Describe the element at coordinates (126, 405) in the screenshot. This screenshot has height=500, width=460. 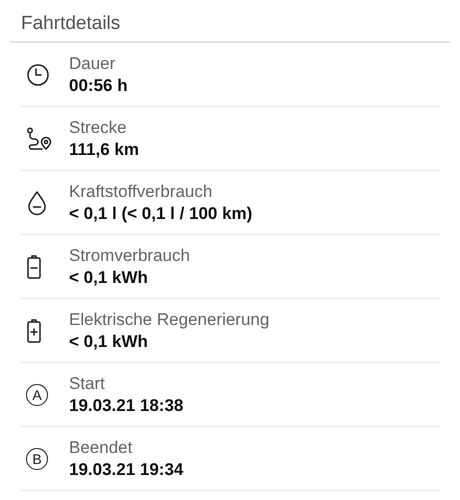
I see `detail-value: 19.03.21 18:38` at that location.